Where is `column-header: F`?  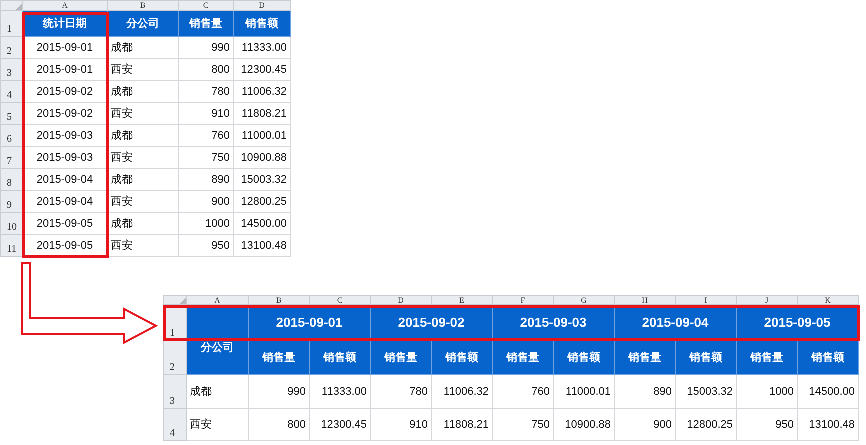
column-header: F is located at coordinates (523, 300).